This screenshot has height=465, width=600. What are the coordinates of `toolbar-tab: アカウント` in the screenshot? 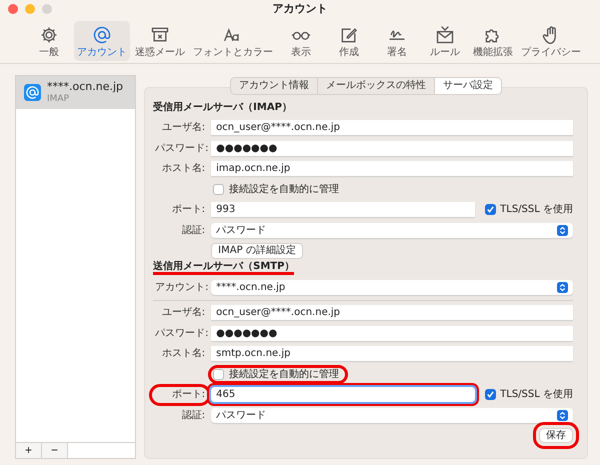 It's located at (102, 40).